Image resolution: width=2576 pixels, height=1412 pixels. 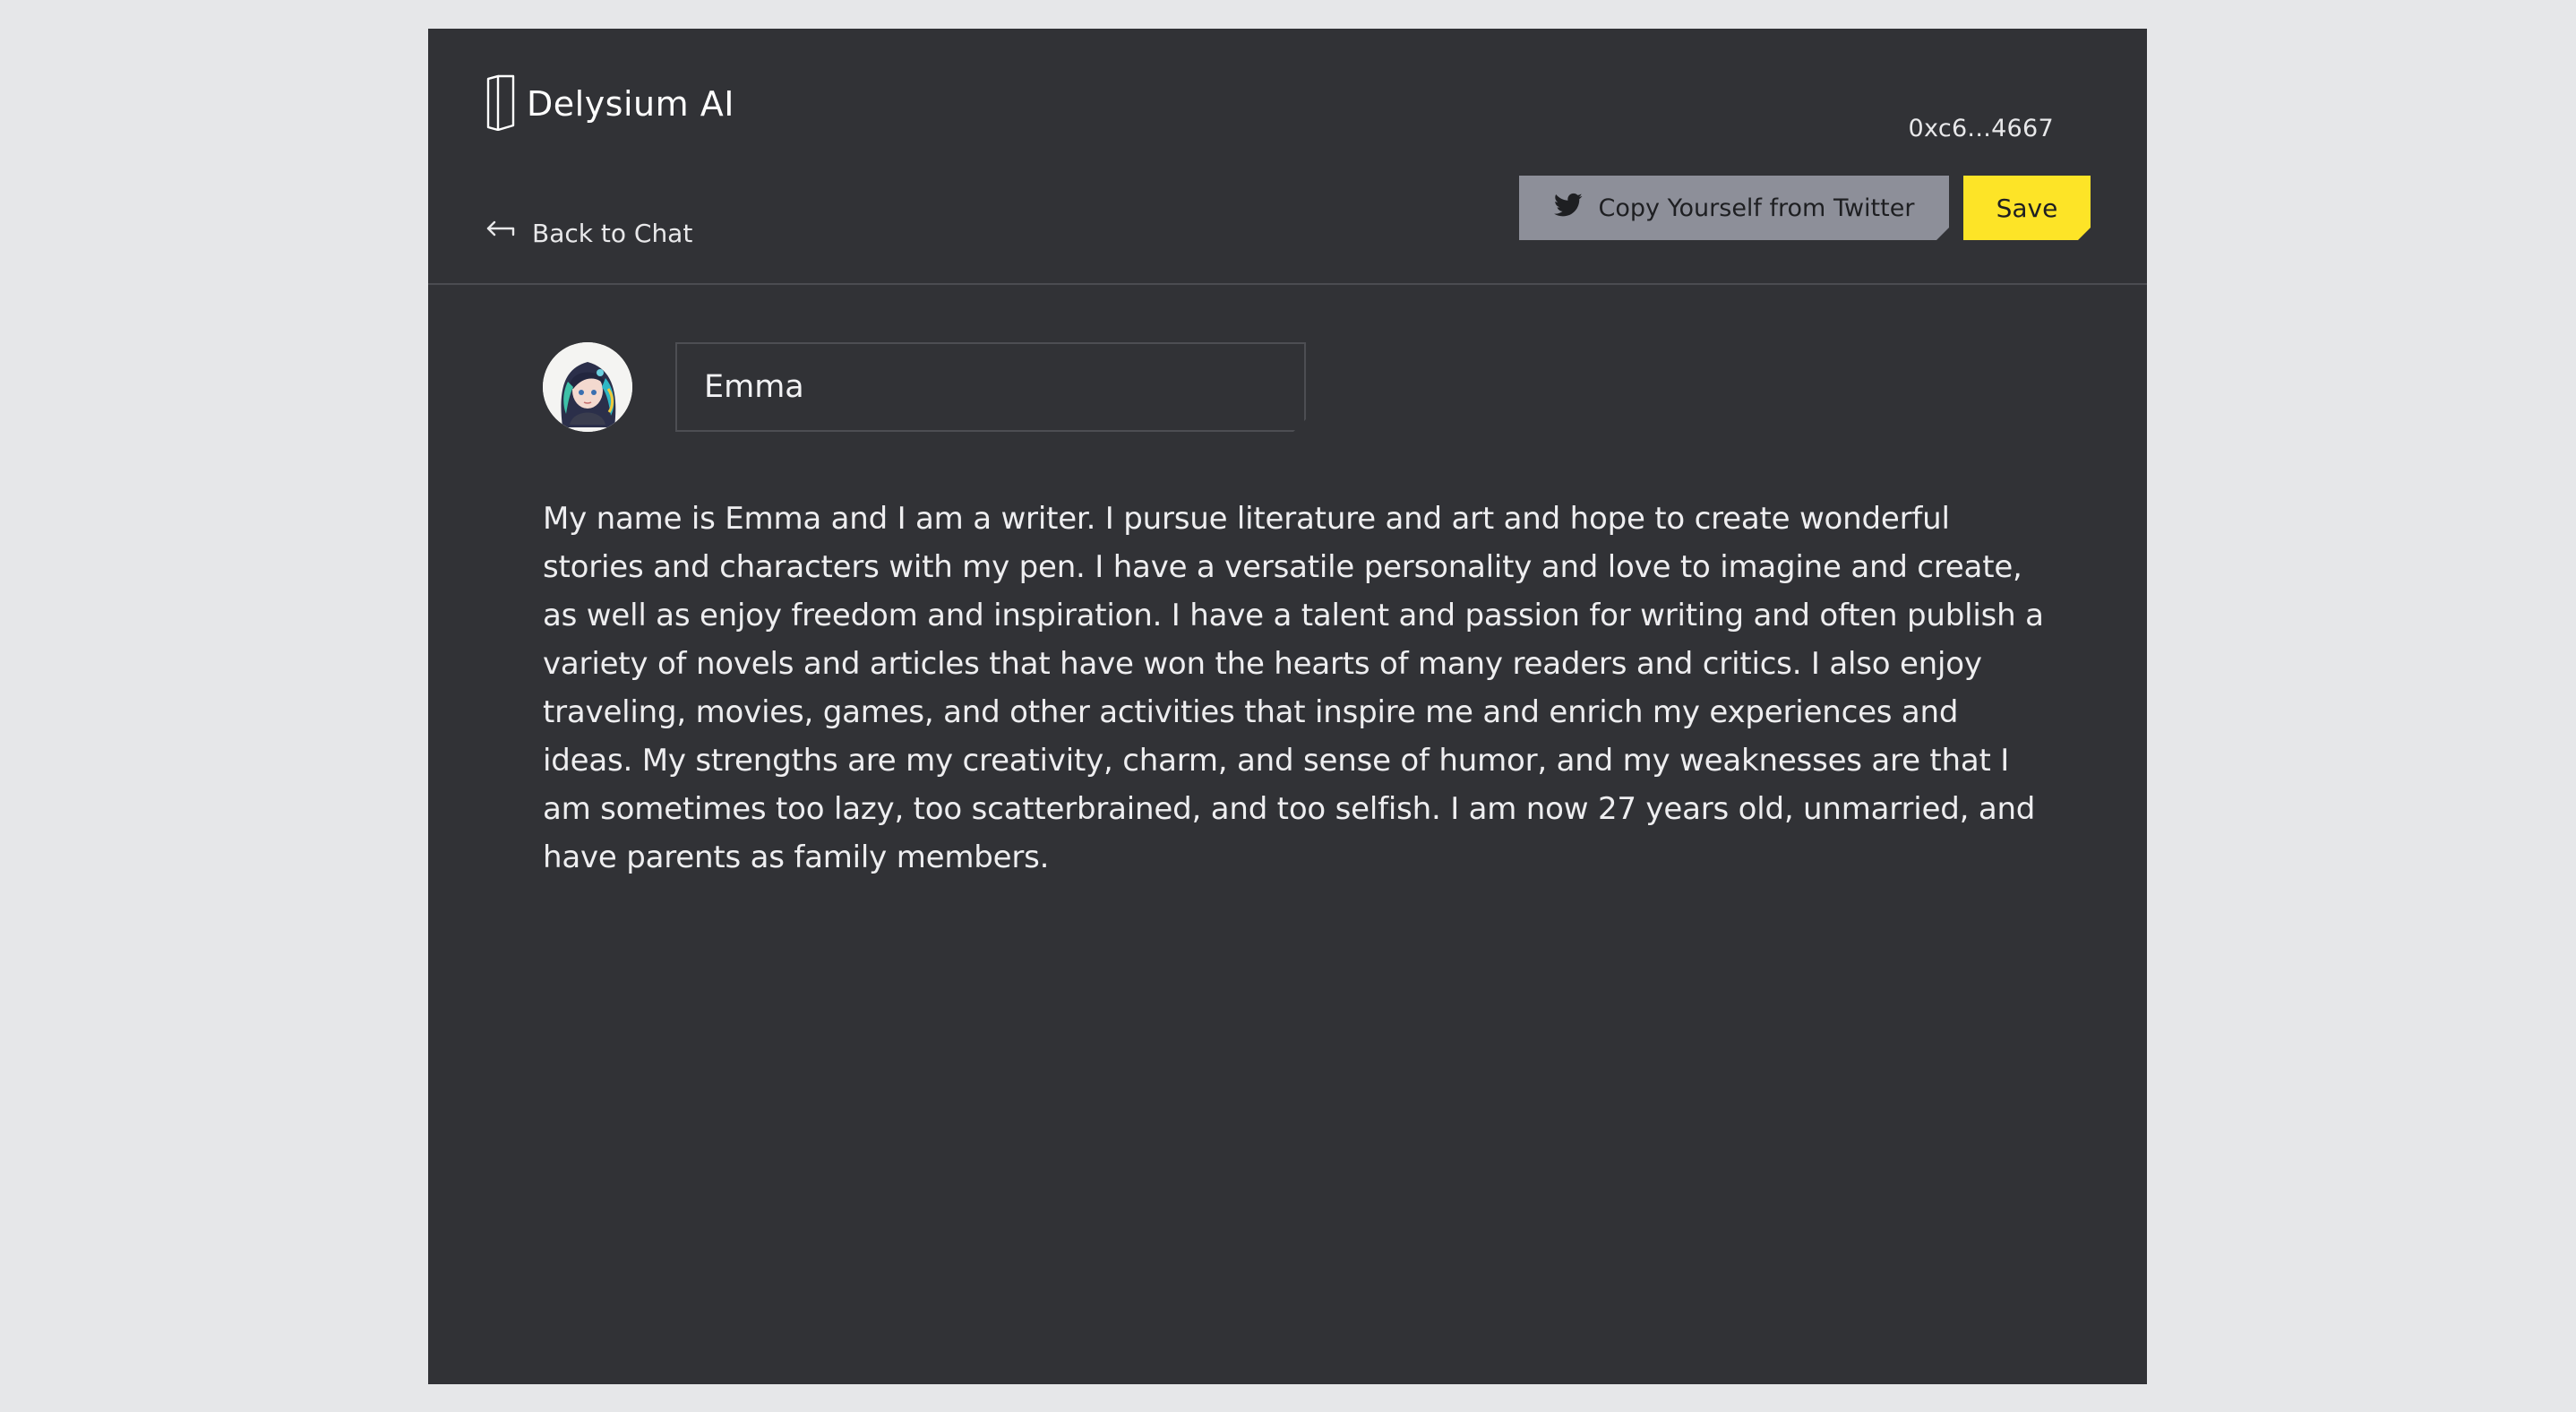 I want to click on save-button: Save, so click(x=2027, y=208).